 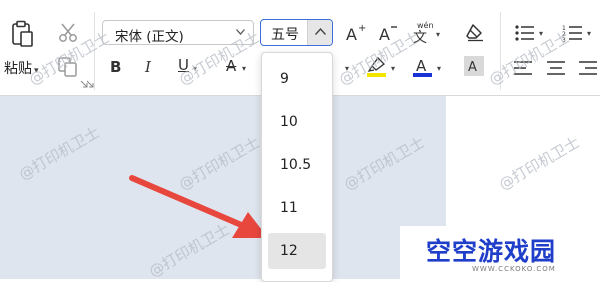 I want to click on font-size-option: 11, so click(x=297, y=208).